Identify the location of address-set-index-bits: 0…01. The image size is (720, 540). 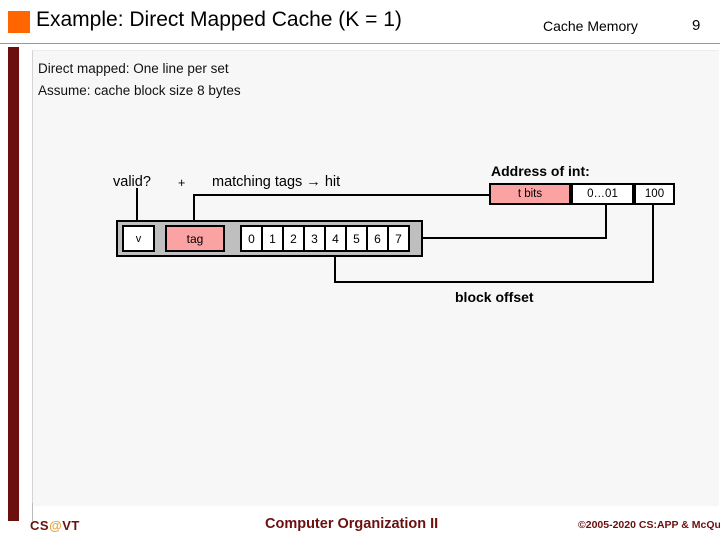
(602, 194).